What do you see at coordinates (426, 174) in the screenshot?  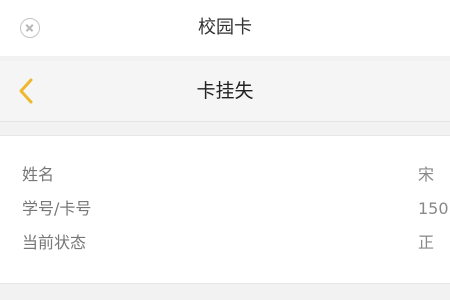 I see `name-value: 宋` at bounding box center [426, 174].